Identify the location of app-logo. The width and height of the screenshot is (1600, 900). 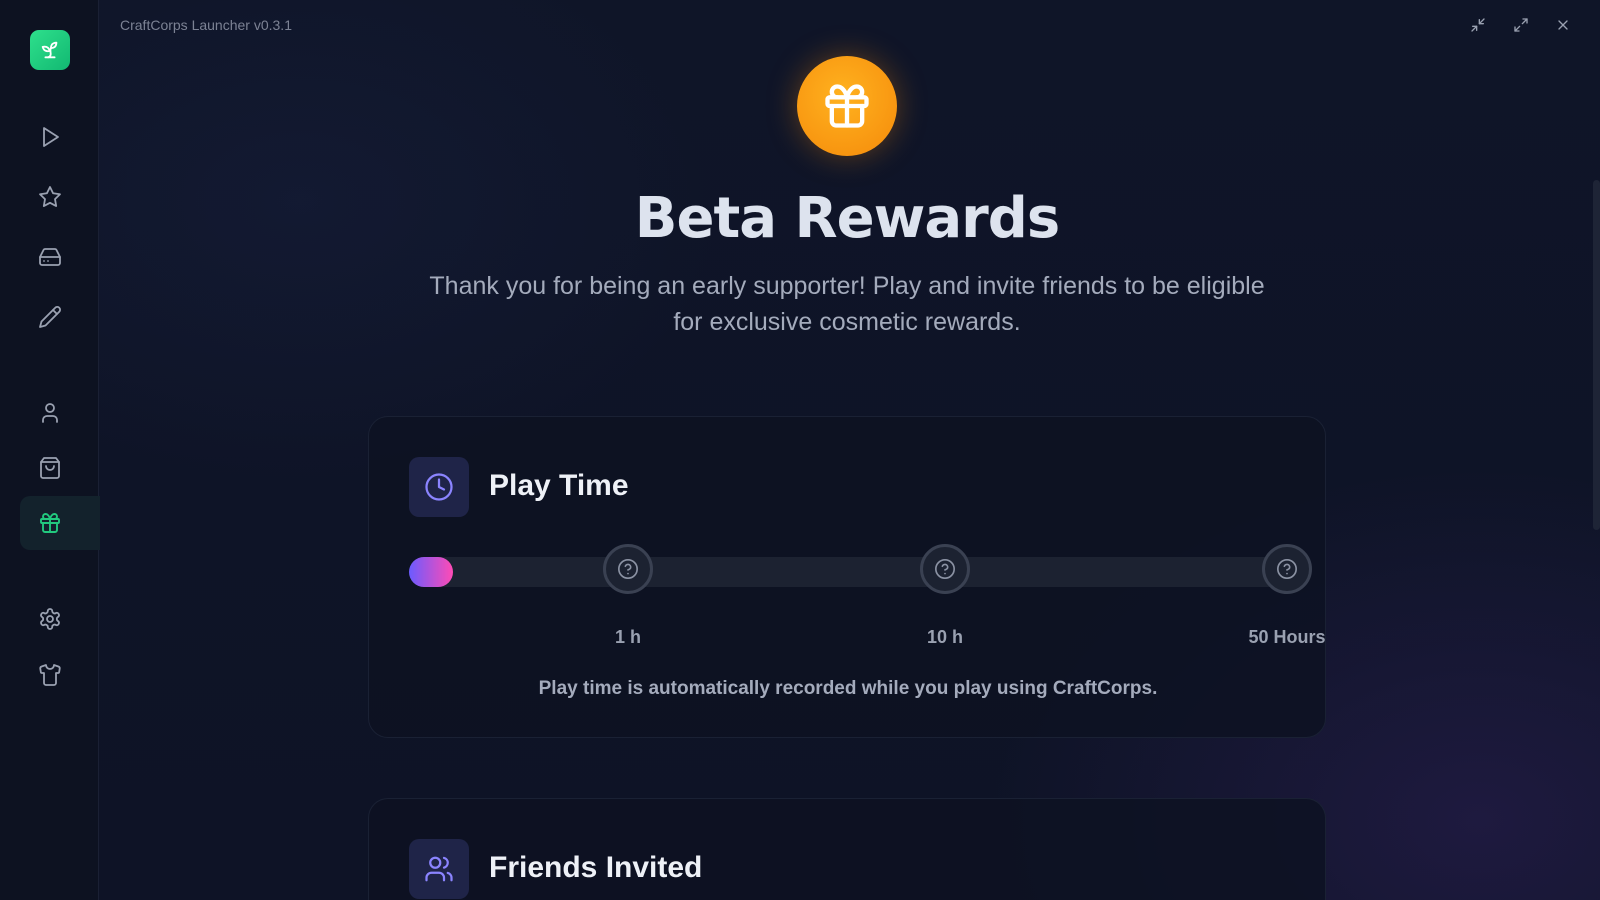
(50, 50).